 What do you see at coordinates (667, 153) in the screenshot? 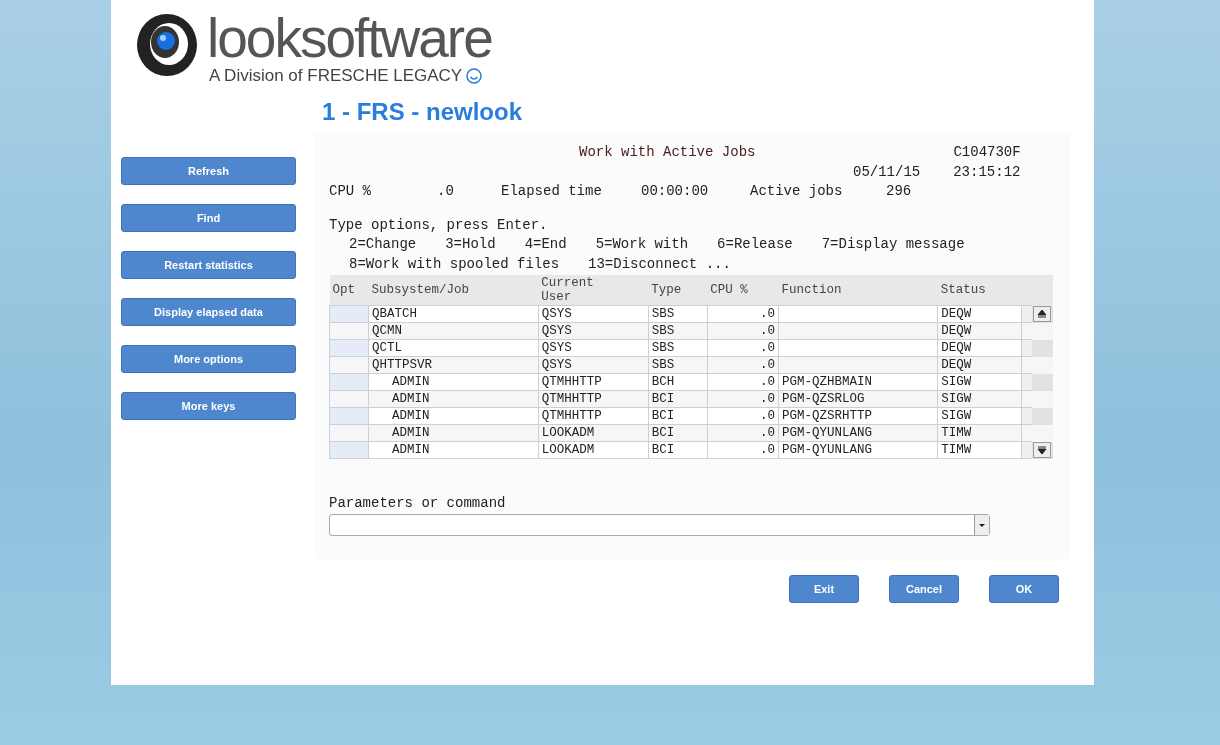
I see `screen-title: Work with Active Jobs` at bounding box center [667, 153].